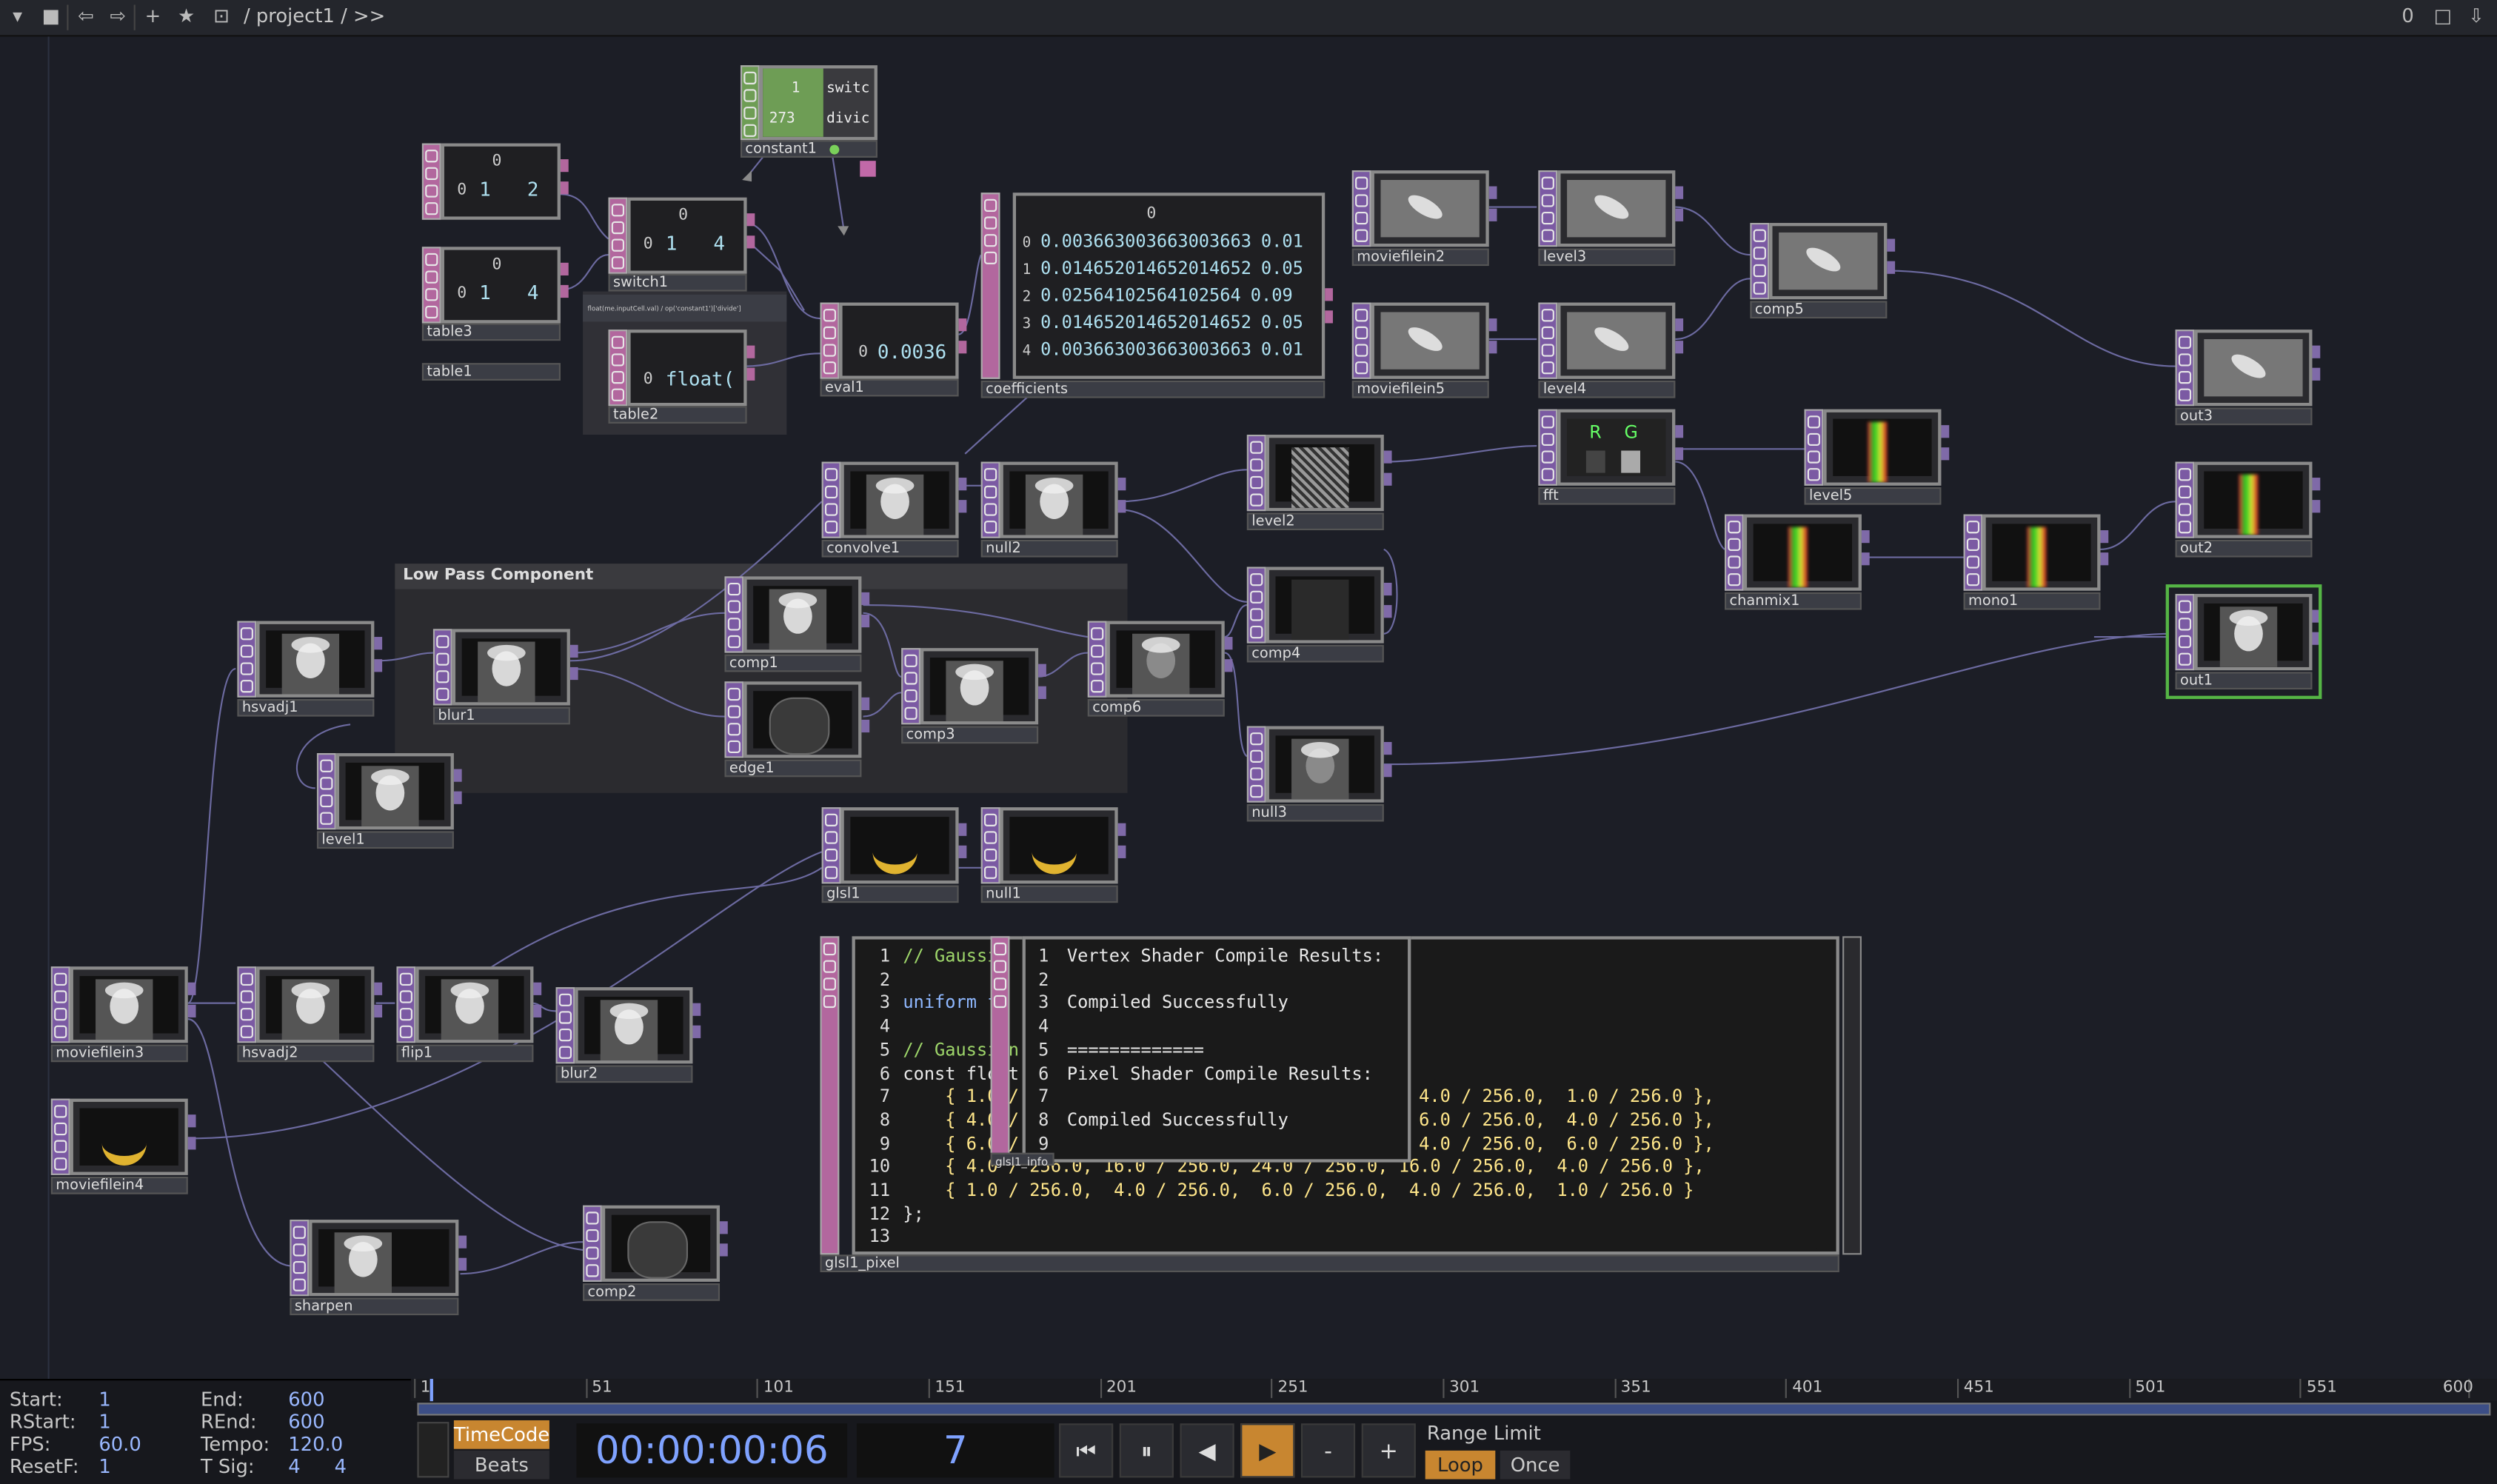 Image resolution: width=2497 pixels, height=1484 pixels. I want to click on node-label: level4, so click(1607, 389).